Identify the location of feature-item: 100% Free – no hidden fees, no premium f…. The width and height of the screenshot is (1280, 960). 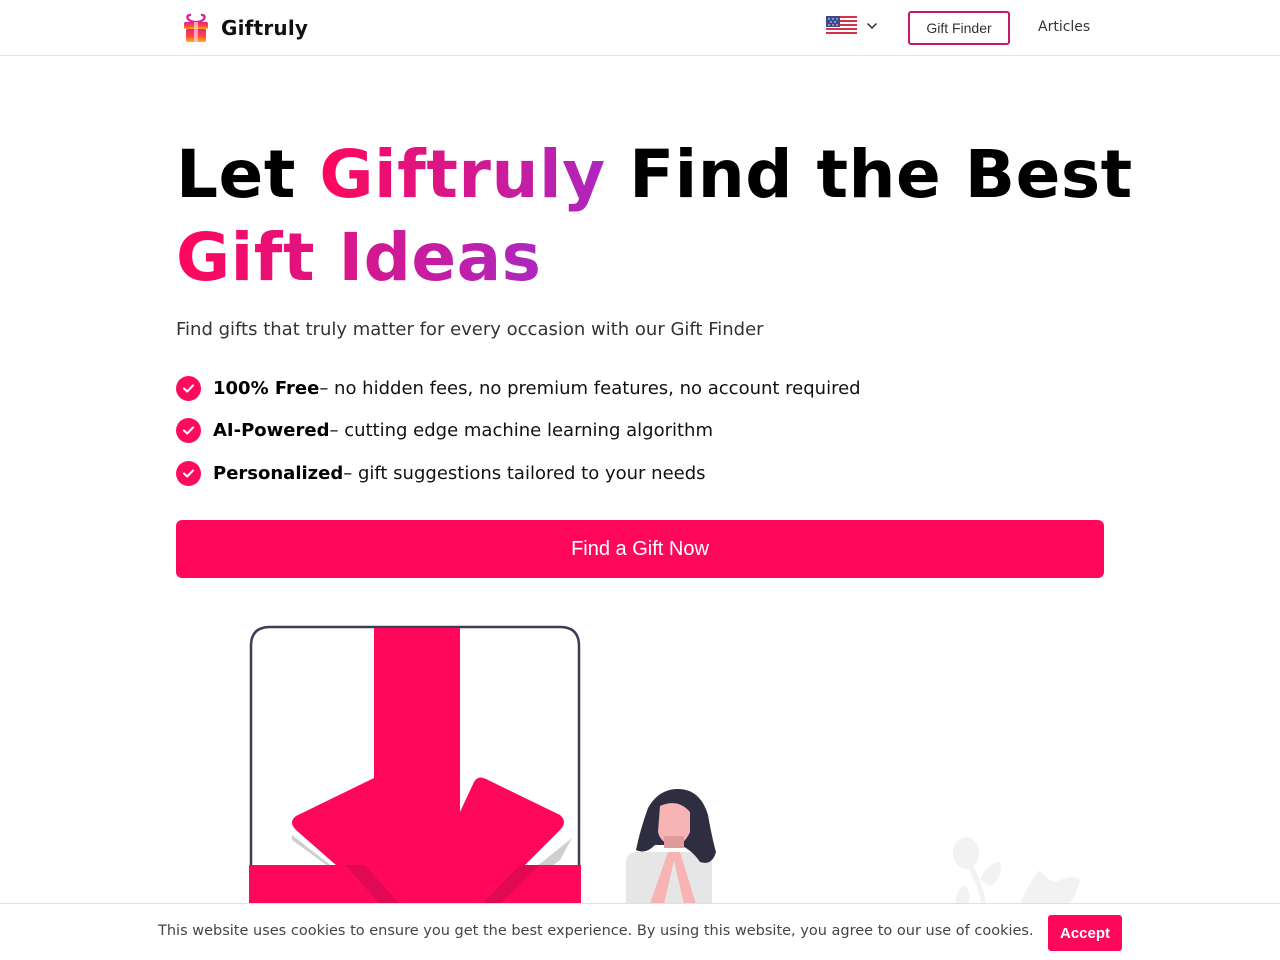
(518, 388).